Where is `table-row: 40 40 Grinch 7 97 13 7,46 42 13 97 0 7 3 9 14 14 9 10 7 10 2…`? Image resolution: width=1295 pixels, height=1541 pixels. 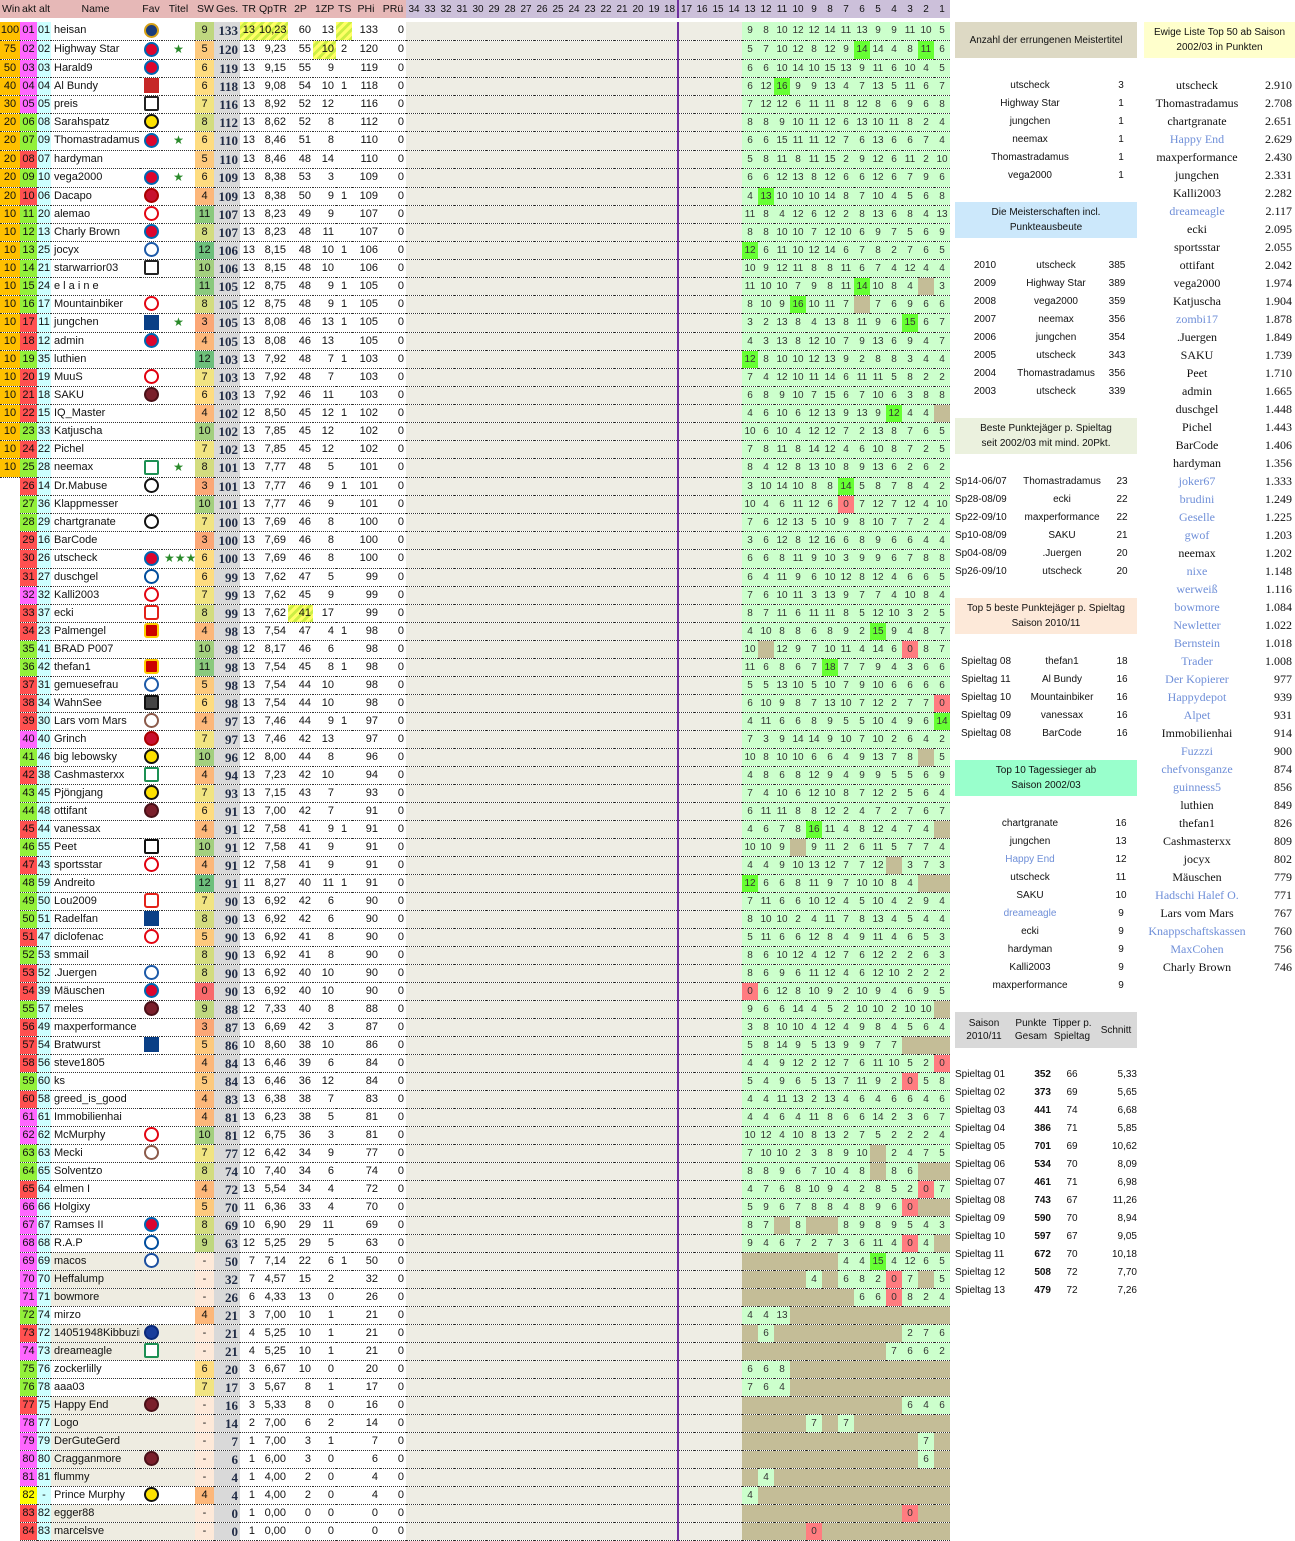
table-row: 40 40 Grinch 7 97 13 7,46 42 13 97 0 7 3 9 14 14 9 10 7 10 2… is located at coordinates (475, 739).